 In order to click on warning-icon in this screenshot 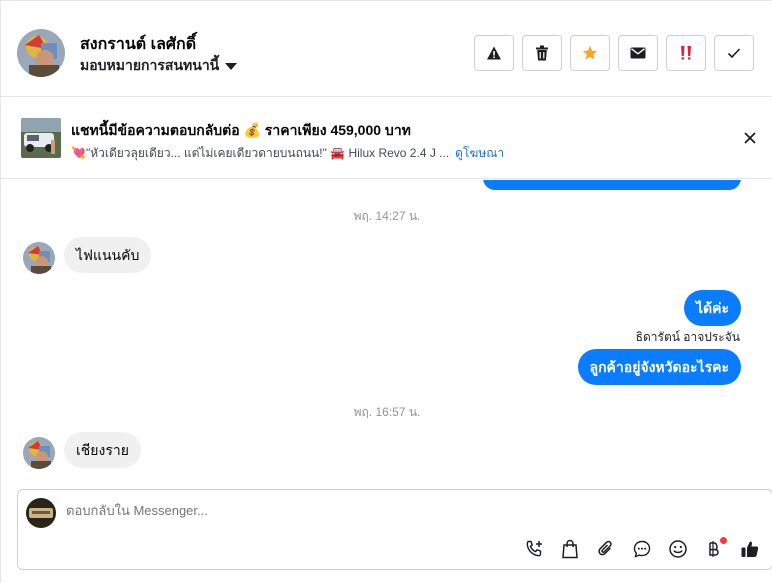, I will do `click(494, 53)`.